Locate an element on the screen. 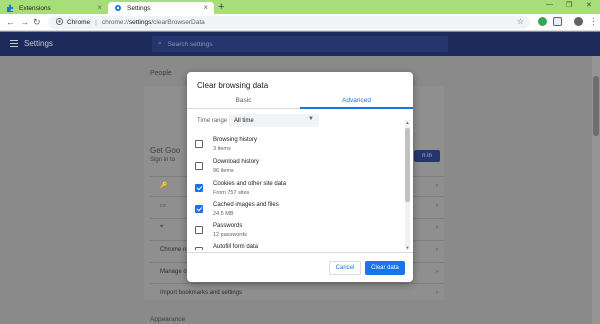 This screenshot has width=600, height=324. tab-basic: Basic is located at coordinates (243, 100).